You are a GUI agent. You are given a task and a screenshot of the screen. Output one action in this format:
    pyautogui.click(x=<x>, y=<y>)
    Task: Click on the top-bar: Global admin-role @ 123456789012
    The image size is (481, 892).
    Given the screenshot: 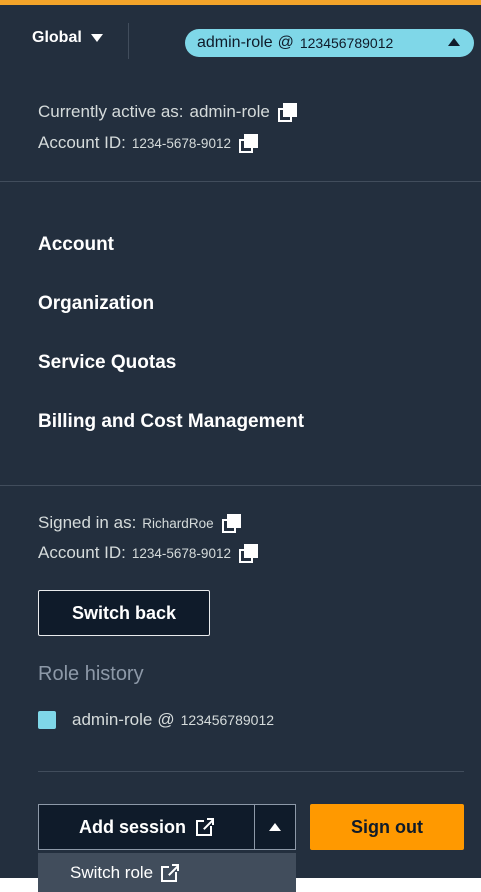 What is the action you would take?
    pyautogui.click(x=240, y=37)
    